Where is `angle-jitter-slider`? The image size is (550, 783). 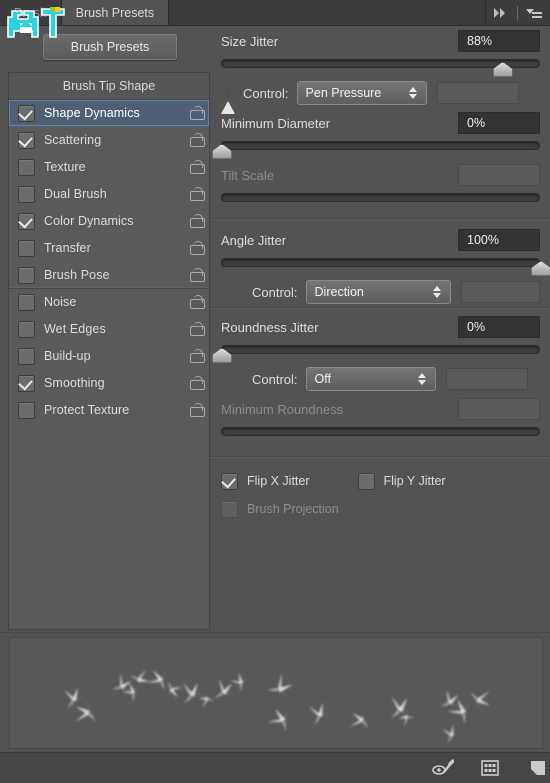
angle-jitter-slider is located at coordinates (385, 266).